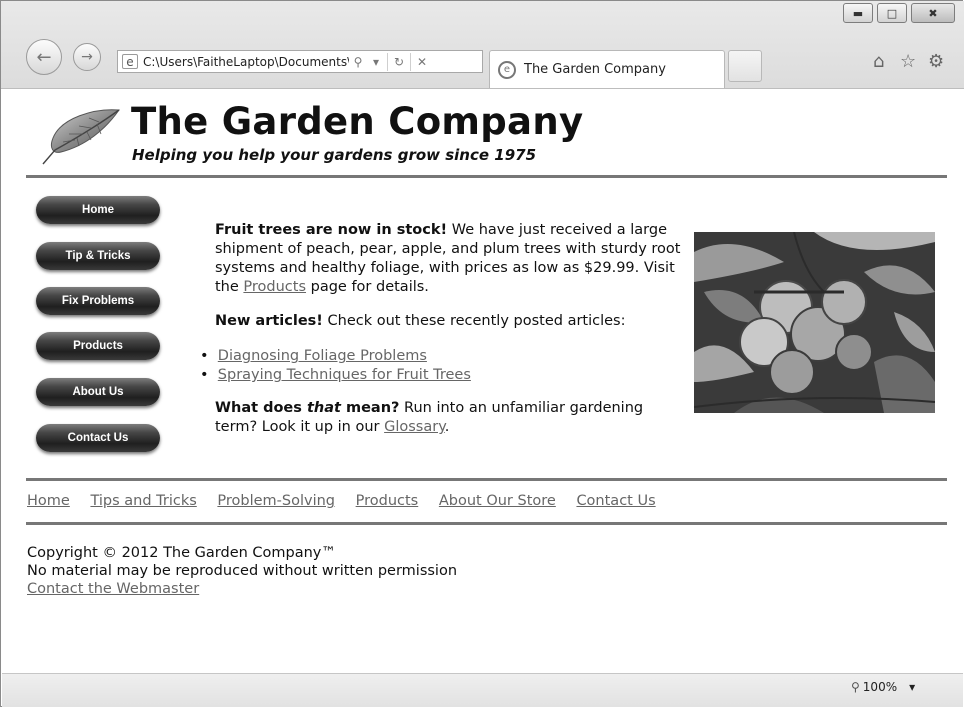 This screenshot has height=709, width=965. Describe the element at coordinates (246, 62) in the screenshot. I see `address-url: C:\Users\FaitheLaptop\Documents\M` at that location.